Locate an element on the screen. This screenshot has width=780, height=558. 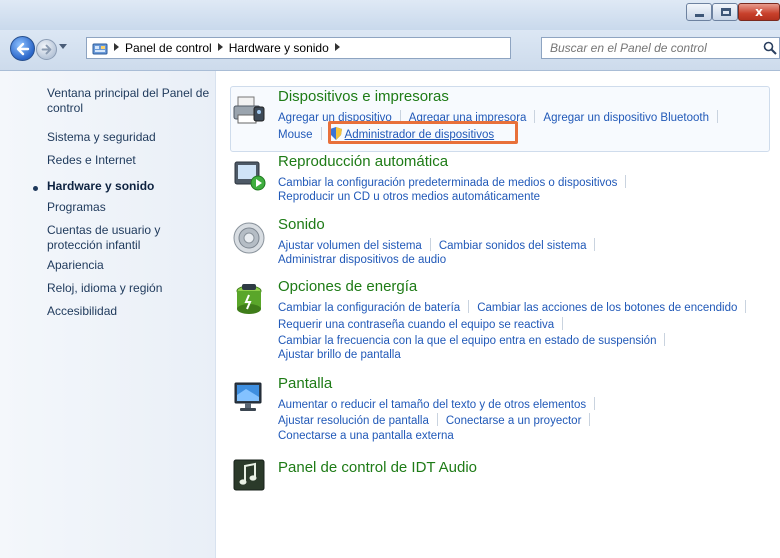
printer-icon is located at coordinates (249, 110).